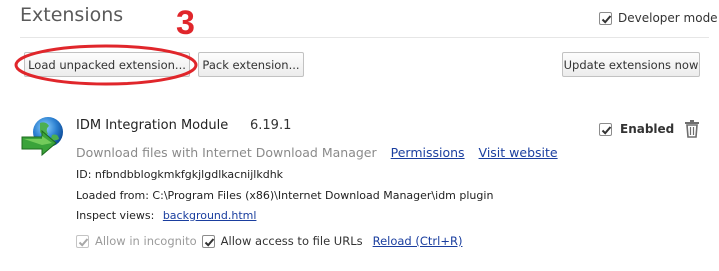  What do you see at coordinates (271, 125) in the screenshot?
I see `extension-version: 6.19.1` at bounding box center [271, 125].